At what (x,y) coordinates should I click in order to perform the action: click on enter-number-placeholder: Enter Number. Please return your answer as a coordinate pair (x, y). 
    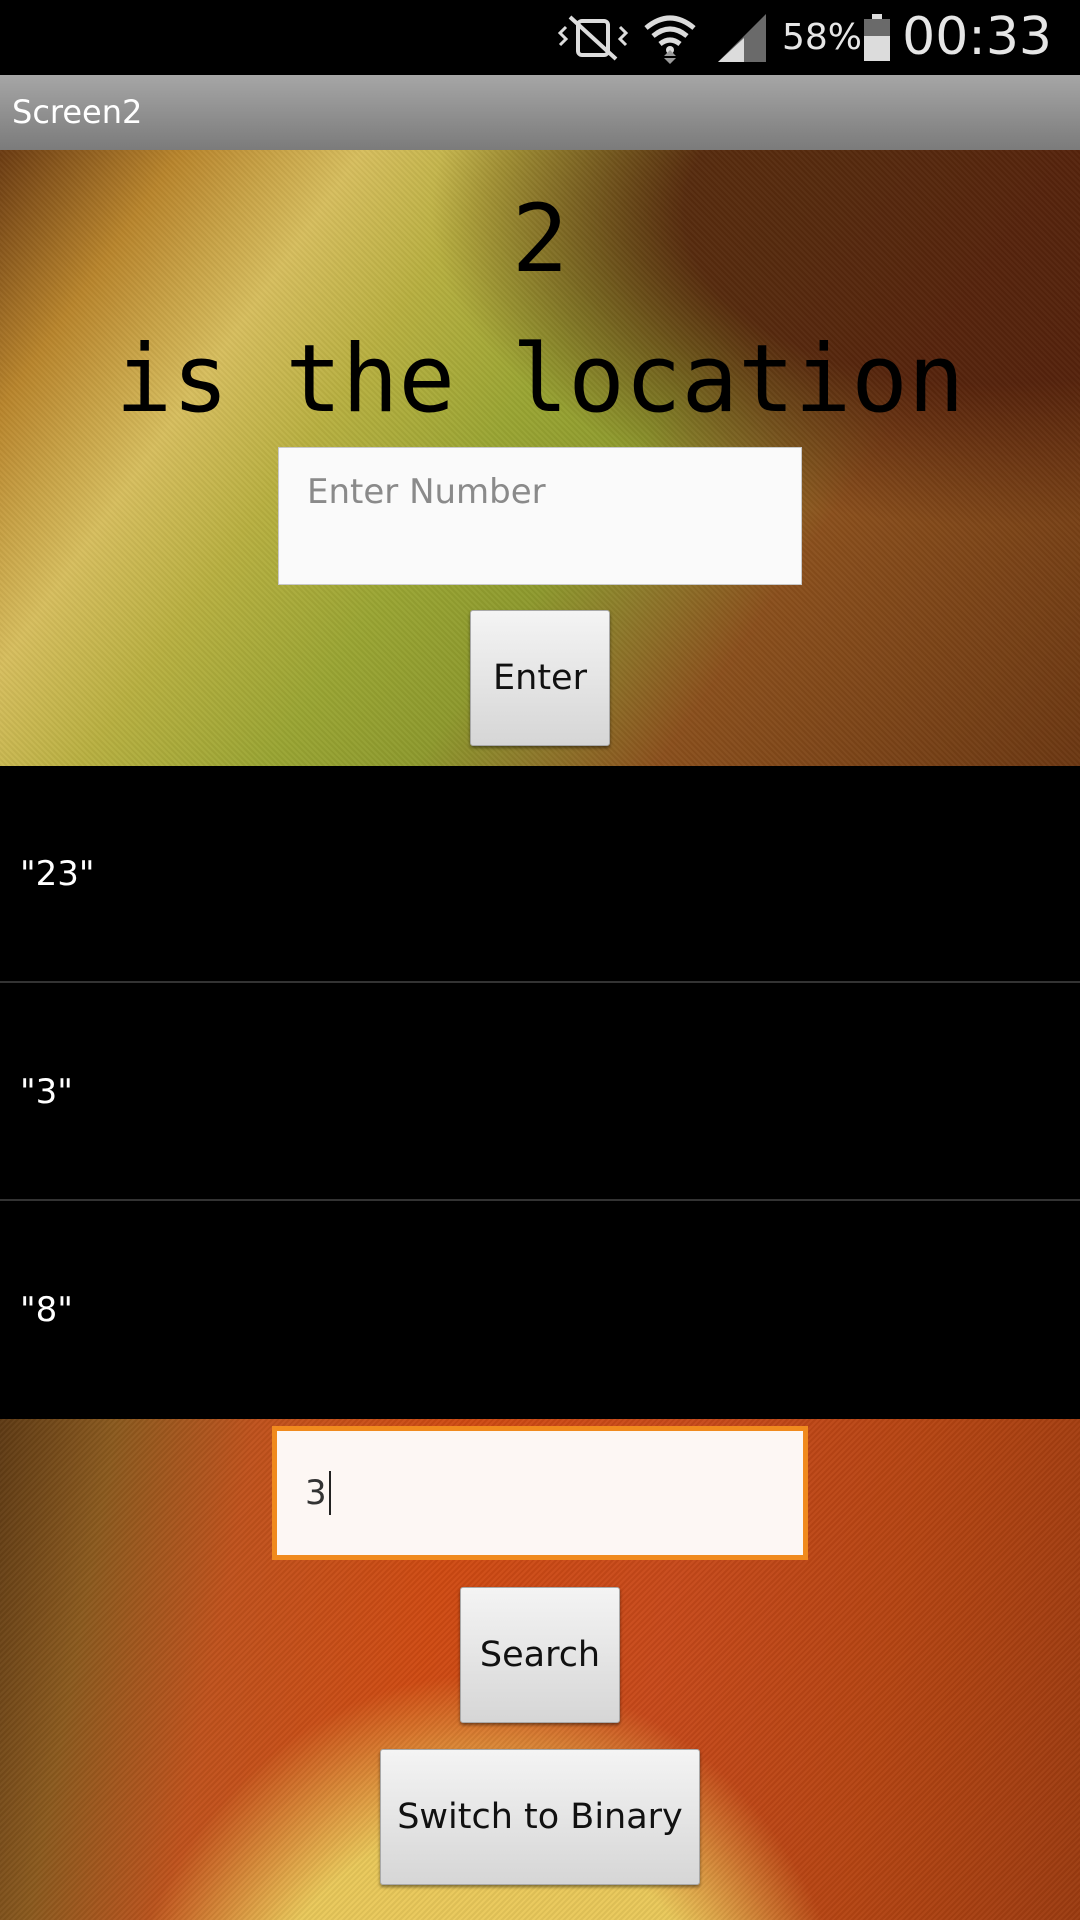
    Looking at the image, I should click on (426, 492).